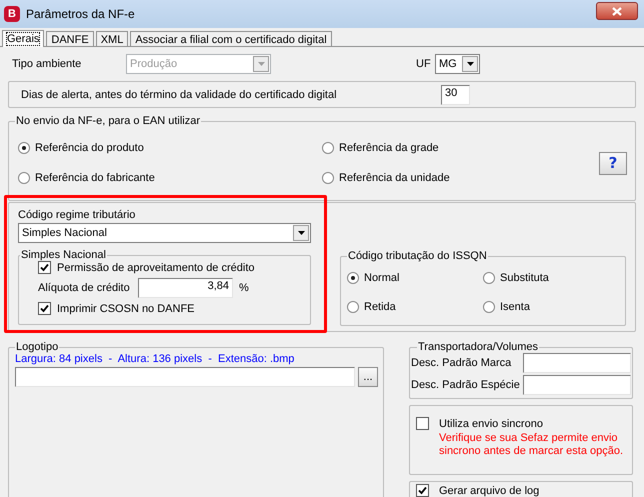 The width and height of the screenshot is (644, 497). Describe the element at coordinates (12, 14) in the screenshot. I see `app-icon: B` at that location.